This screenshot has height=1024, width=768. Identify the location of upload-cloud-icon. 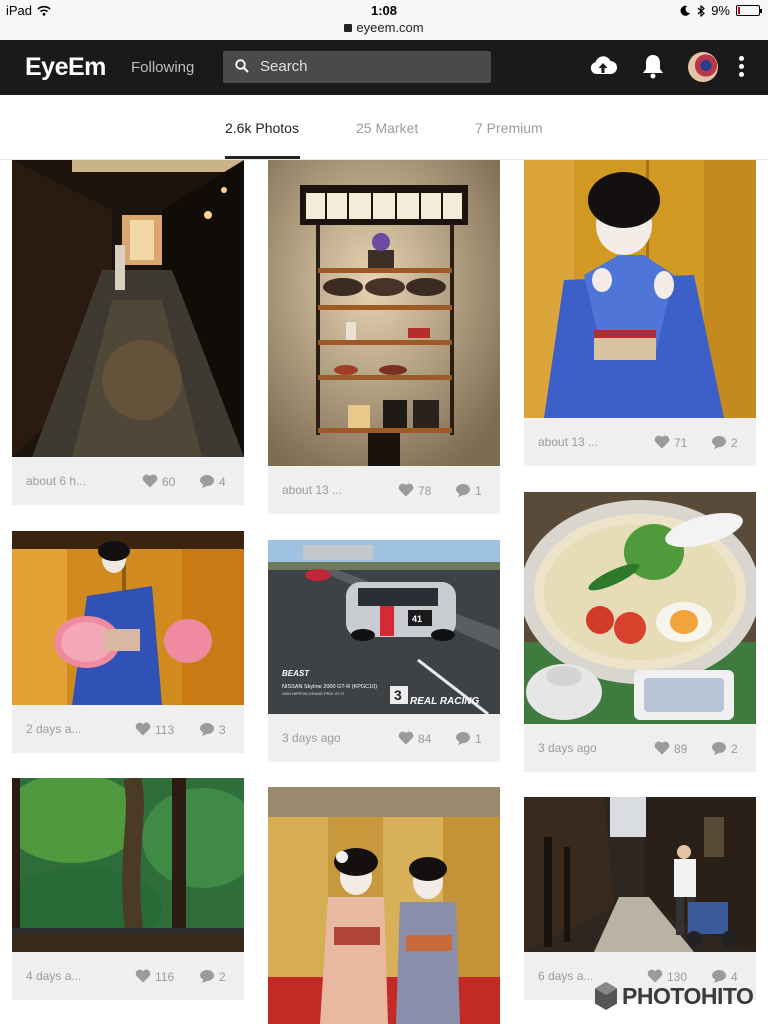
(603, 66).